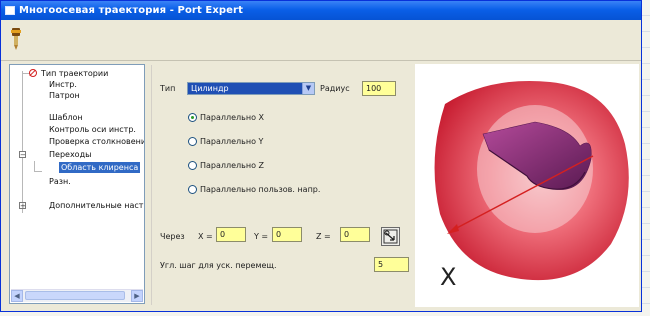 The image size is (650, 316). Describe the element at coordinates (17, 296) in the screenshot. I see `scroll-left-icon: ◀` at that location.